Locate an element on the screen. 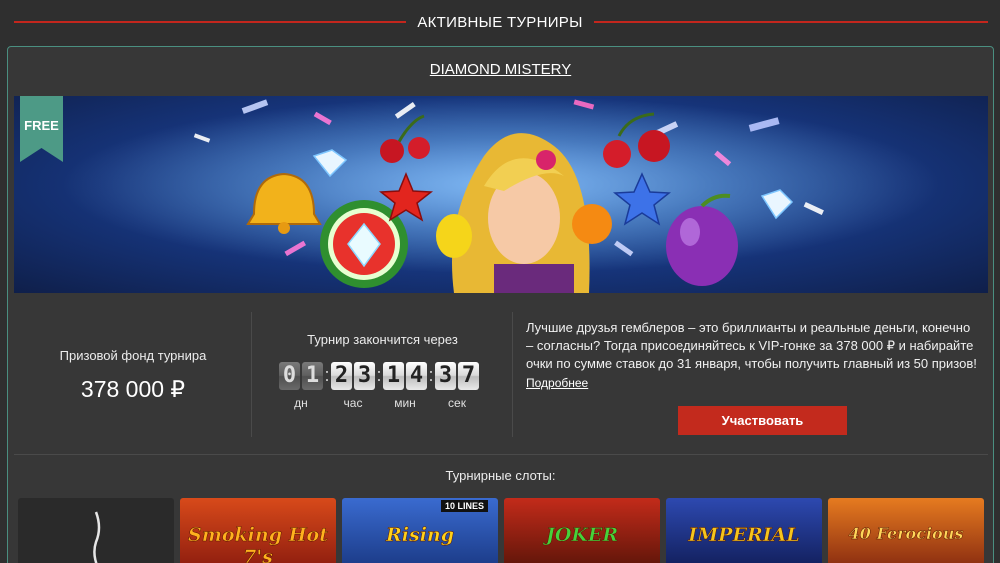 The height and width of the screenshot is (563, 1000). timer-digit: 2 is located at coordinates (341, 376).